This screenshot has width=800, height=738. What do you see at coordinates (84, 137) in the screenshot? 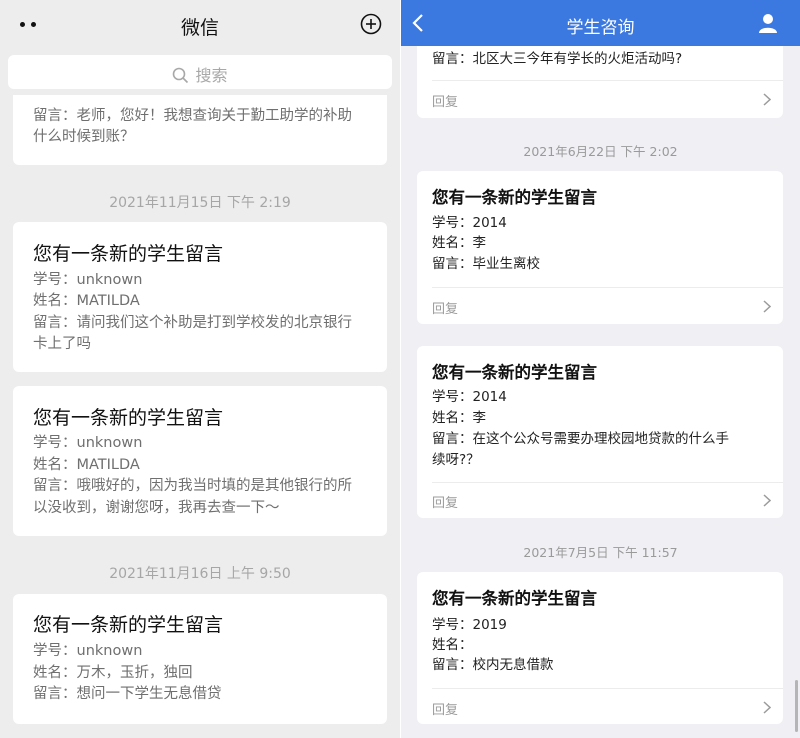
I see `message-text: 什么时候到账？` at bounding box center [84, 137].